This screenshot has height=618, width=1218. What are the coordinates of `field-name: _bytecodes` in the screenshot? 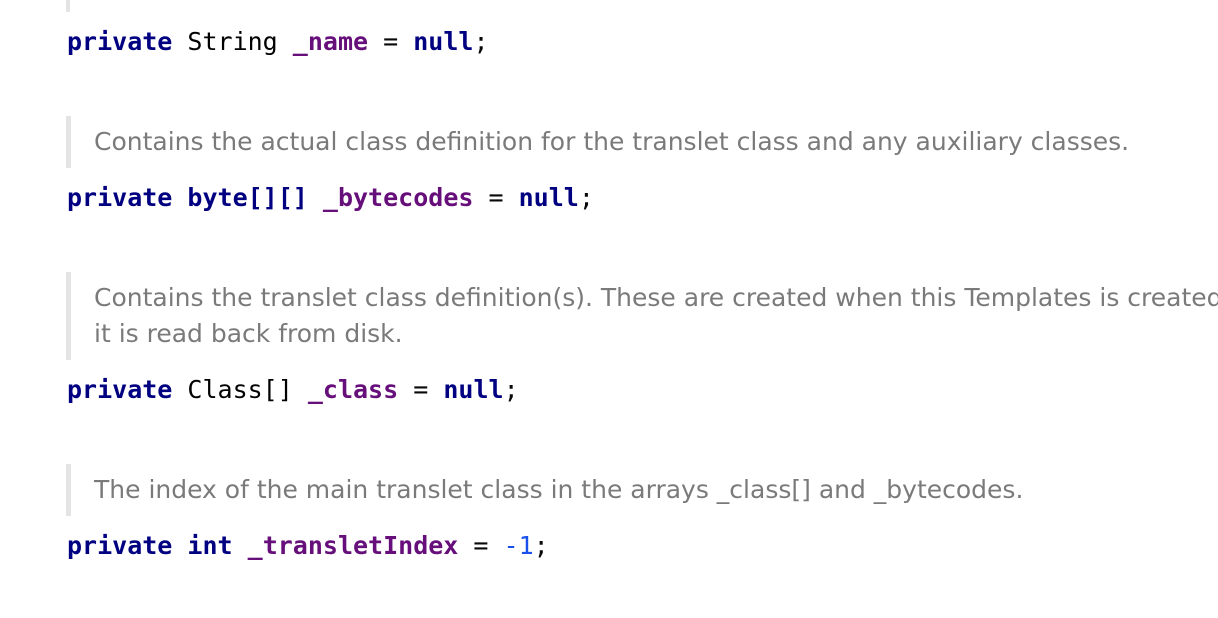 It's located at (398, 197).